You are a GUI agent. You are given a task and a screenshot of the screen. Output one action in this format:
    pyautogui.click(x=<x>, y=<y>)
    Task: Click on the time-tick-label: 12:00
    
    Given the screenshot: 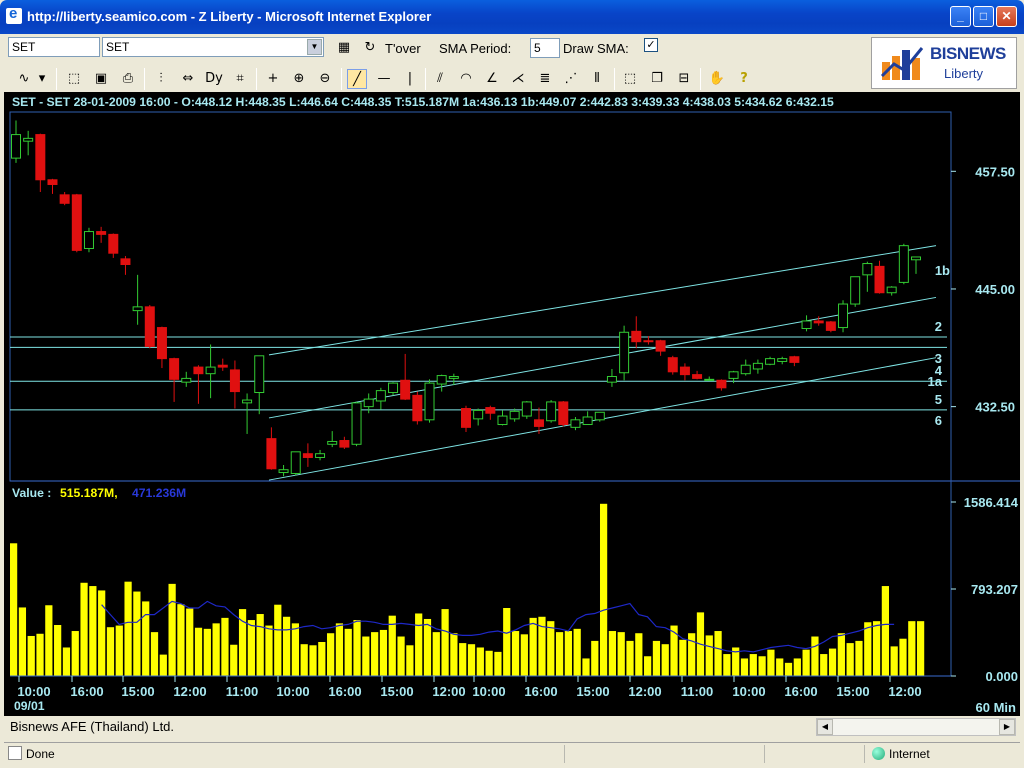 What is the action you would take?
    pyautogui.click(x=189, y=691)
    